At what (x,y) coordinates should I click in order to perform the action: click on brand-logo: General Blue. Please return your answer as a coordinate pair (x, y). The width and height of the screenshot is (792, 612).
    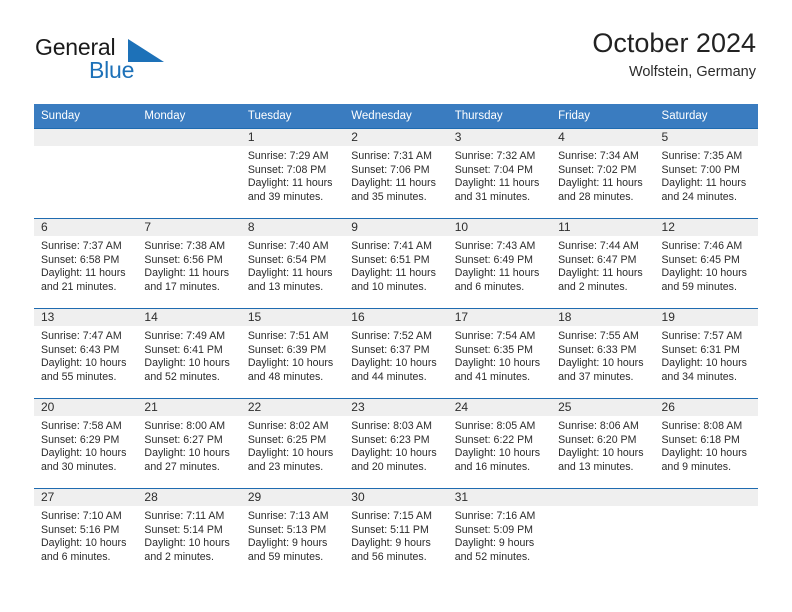
    Looking at the image, I should click on (135, 64).